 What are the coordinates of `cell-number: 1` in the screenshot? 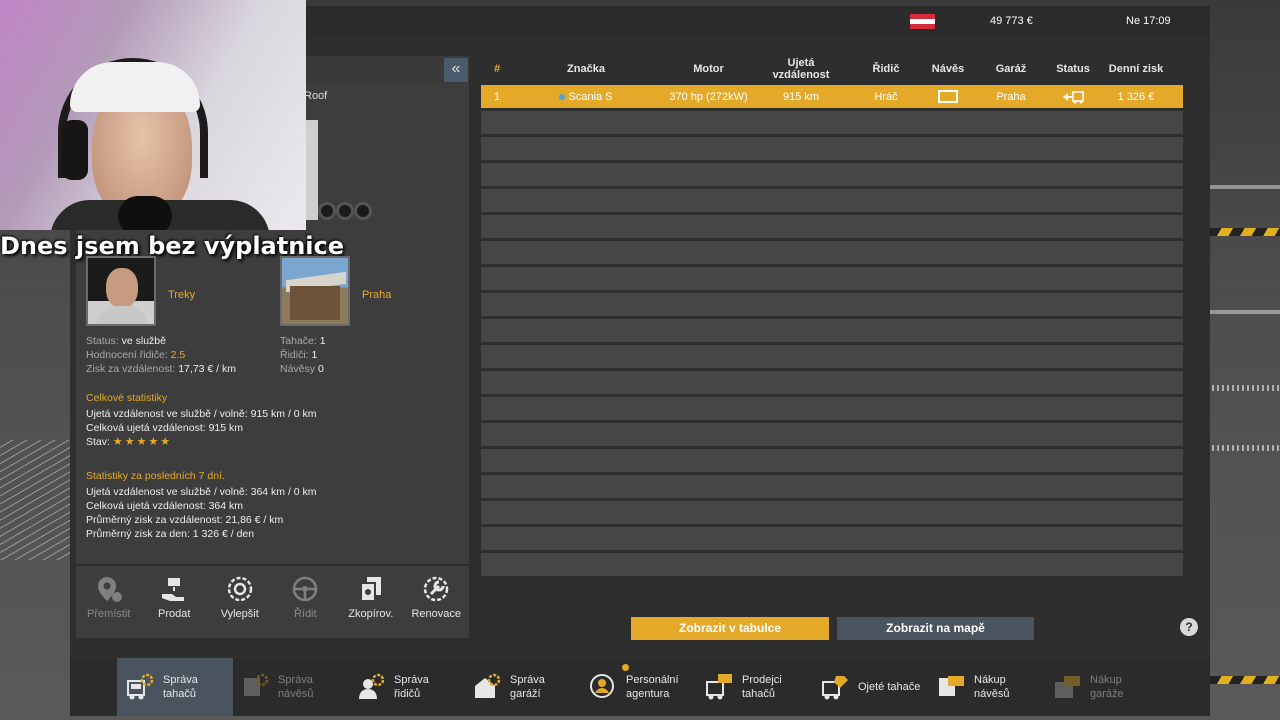 It's located at (497, 96).